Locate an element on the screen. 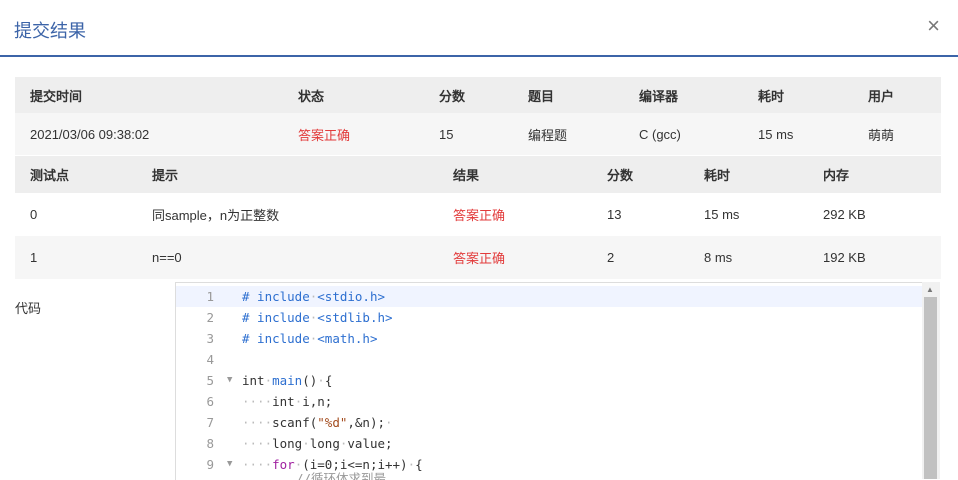 The width and height of the screenshot is (958, 480). submission-time: 2021/03/06 09:38:02 is located at coordinates (90, 134).